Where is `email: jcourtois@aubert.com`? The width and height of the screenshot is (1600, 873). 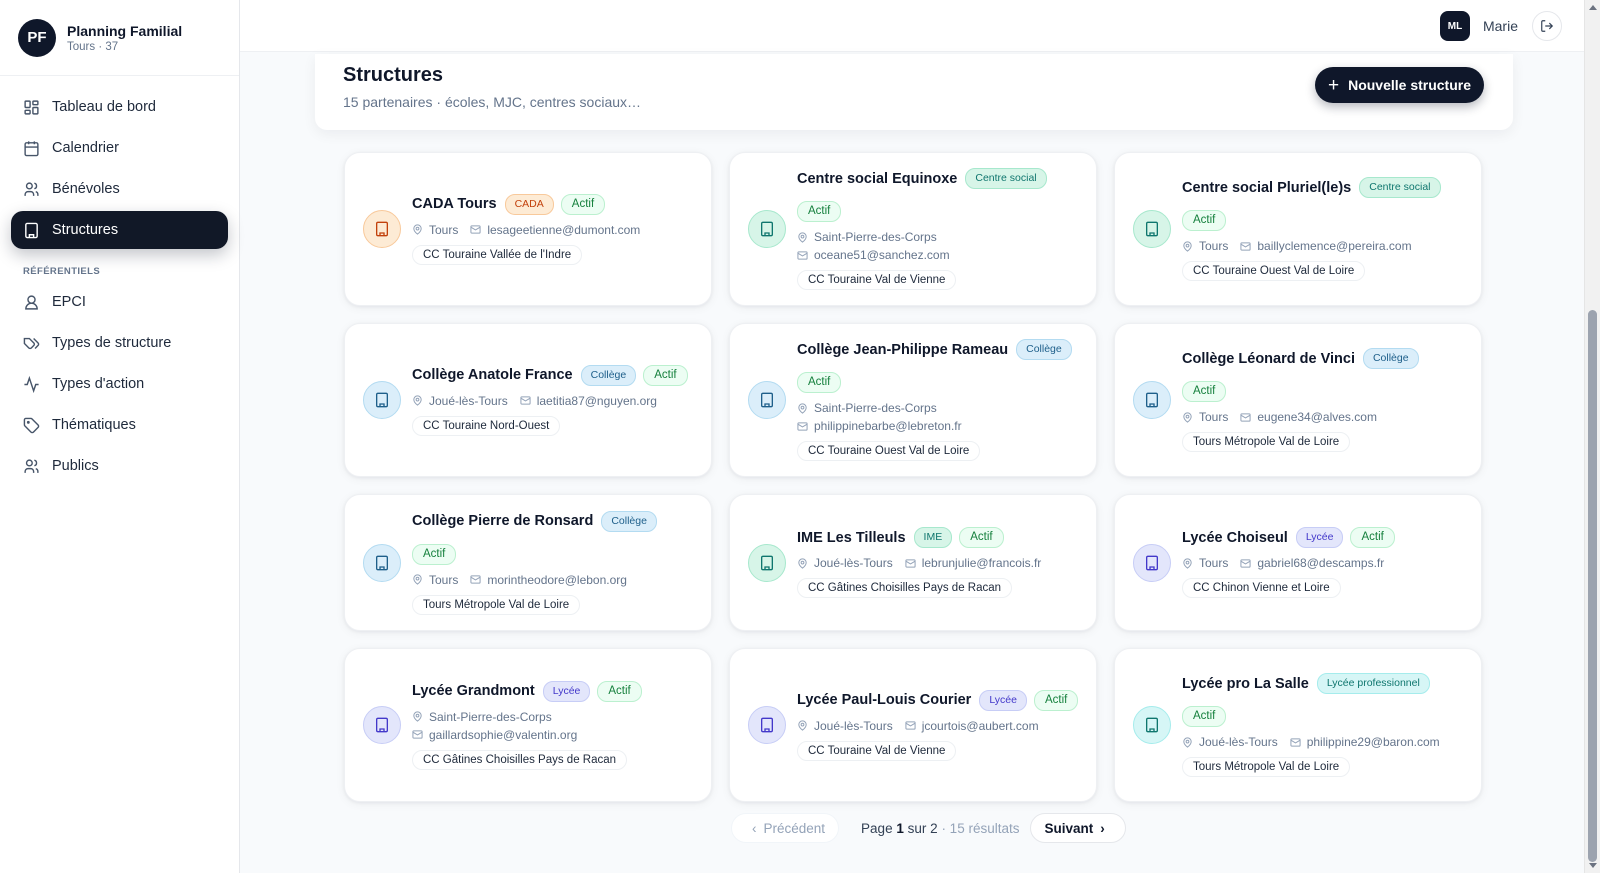
email: jcourtois@aubert.com is located at coordinates (980, 725).